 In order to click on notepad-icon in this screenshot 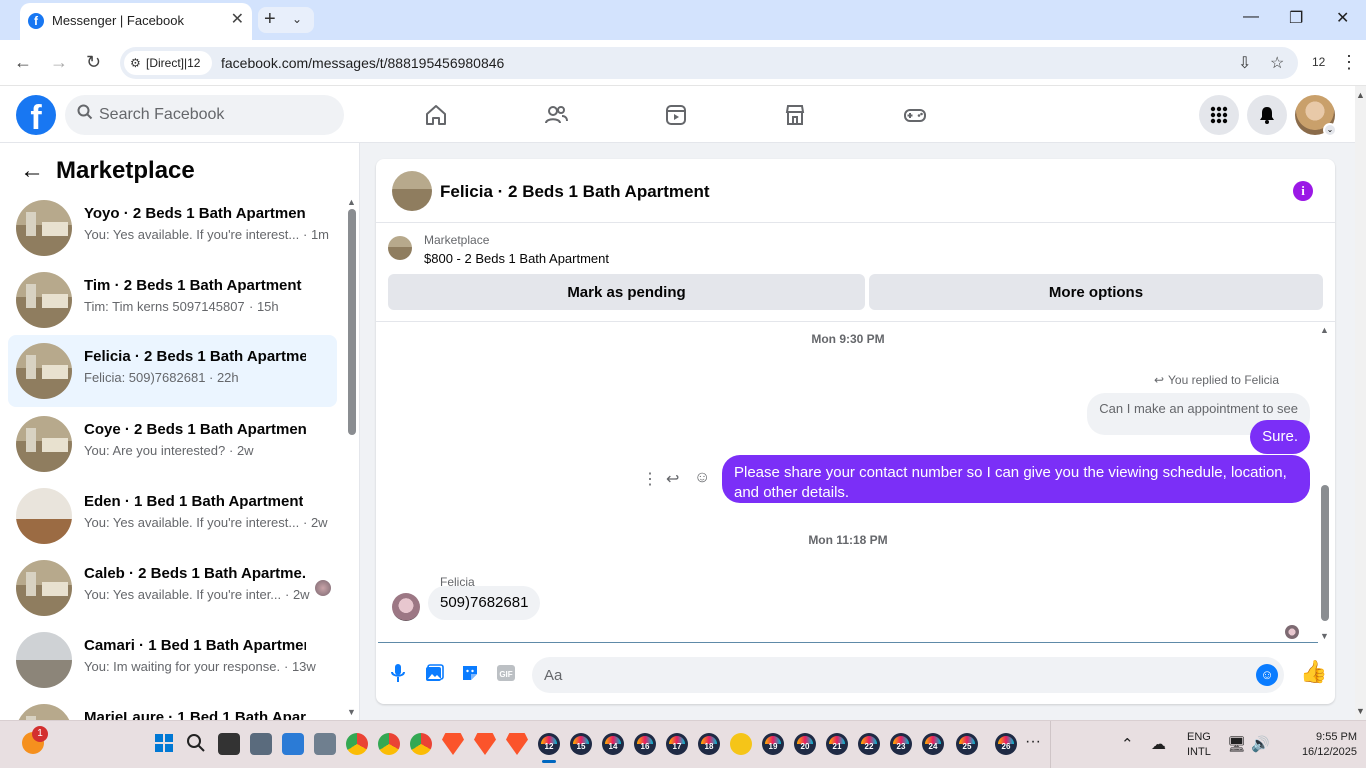, I will do `click(293, 744)`.